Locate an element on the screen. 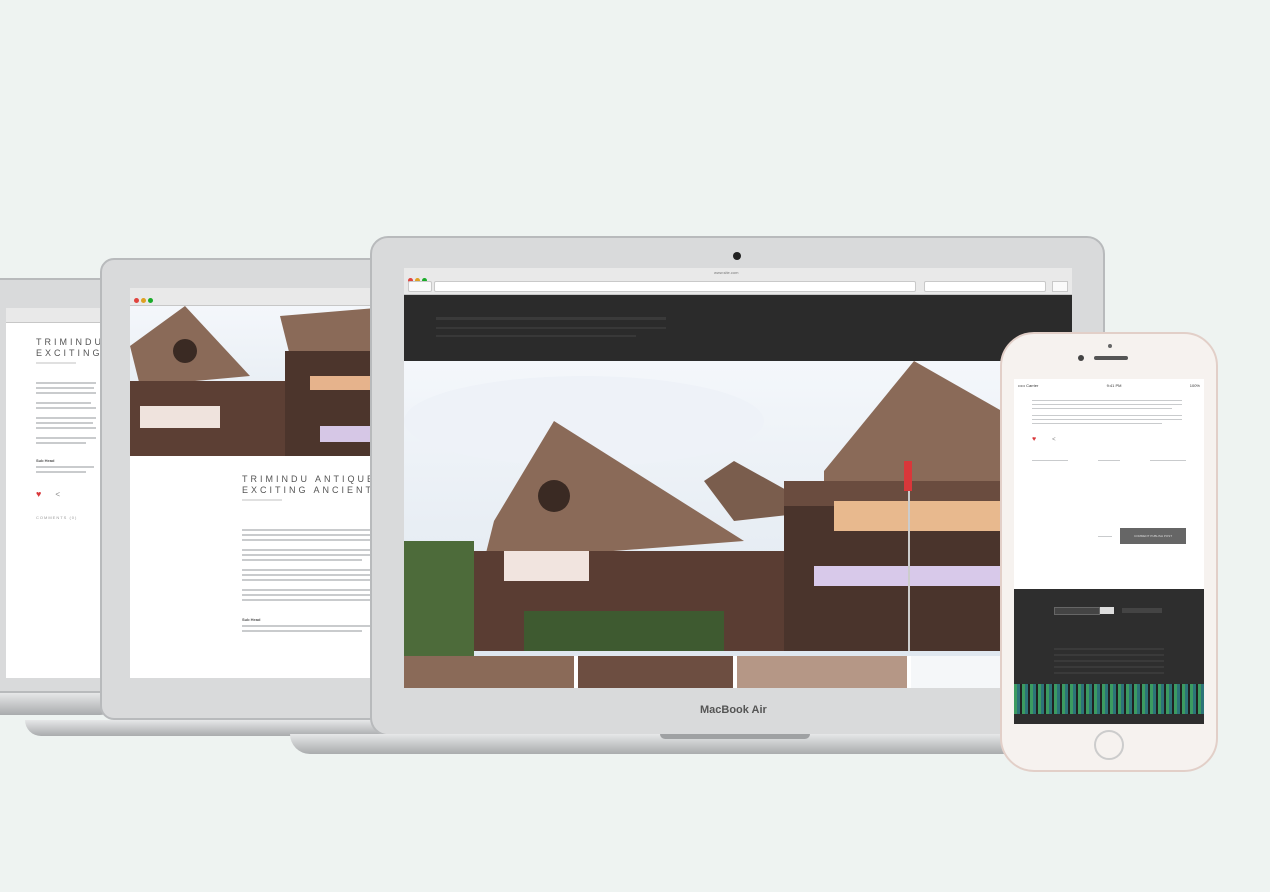 The height and width of the screenshot is (892, 1270). url-bar is located at coordinates (675, 286).